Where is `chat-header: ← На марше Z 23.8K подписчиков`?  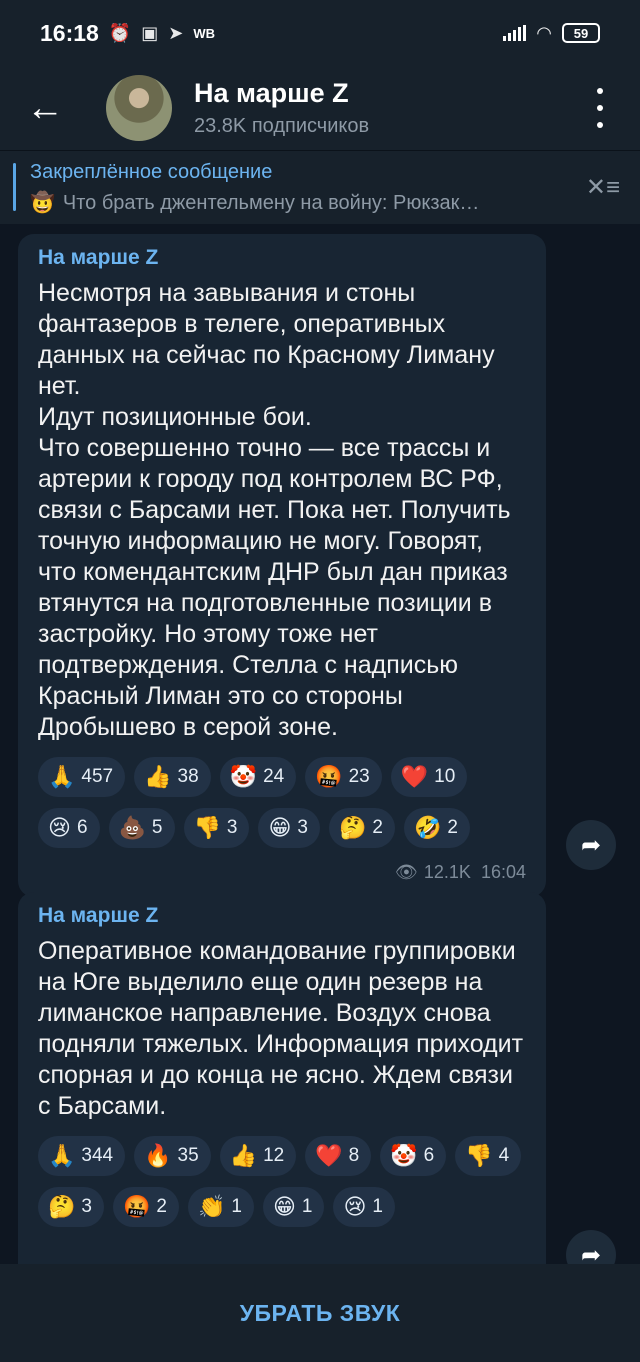 chat-header: ← На марше Z 23.8K подписчиков is located at coordinates (320, 108).